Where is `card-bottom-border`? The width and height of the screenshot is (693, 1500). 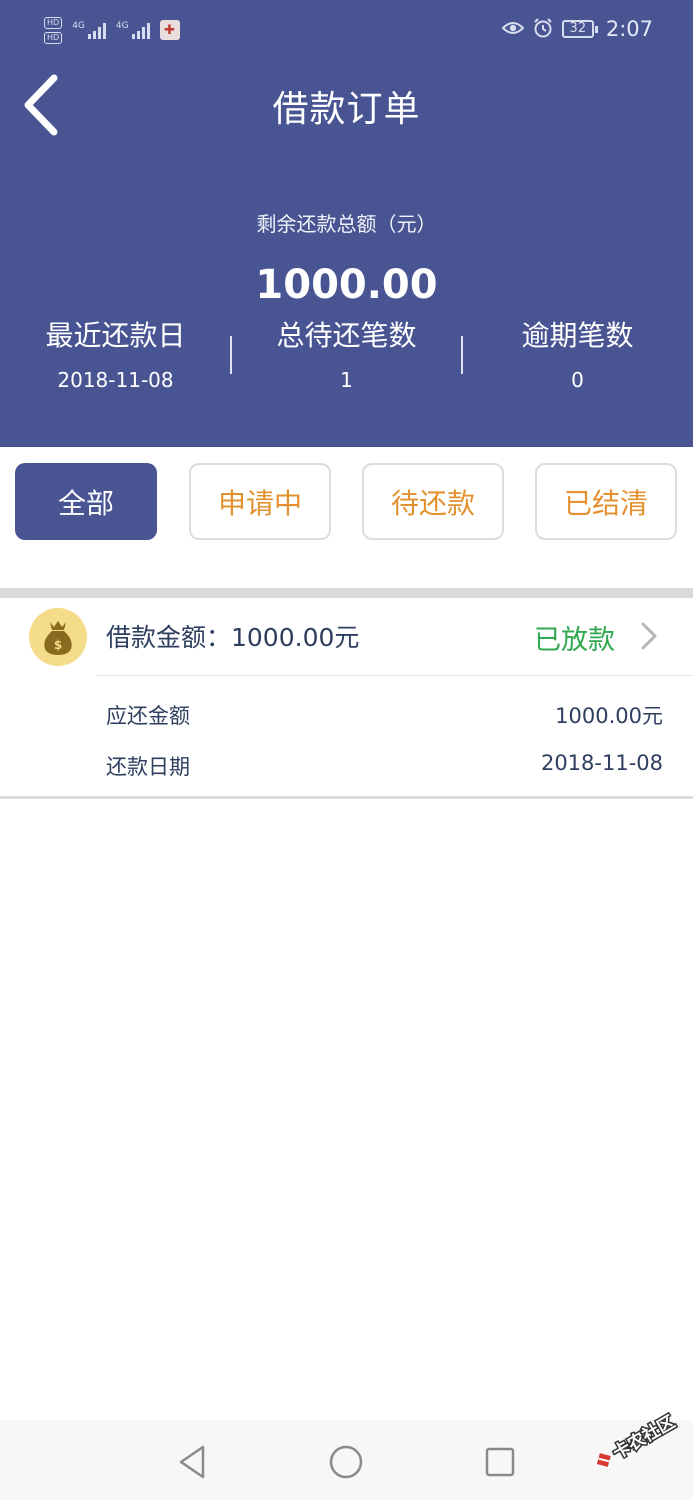
card-bottom-border is located at coordinates (346, 797).